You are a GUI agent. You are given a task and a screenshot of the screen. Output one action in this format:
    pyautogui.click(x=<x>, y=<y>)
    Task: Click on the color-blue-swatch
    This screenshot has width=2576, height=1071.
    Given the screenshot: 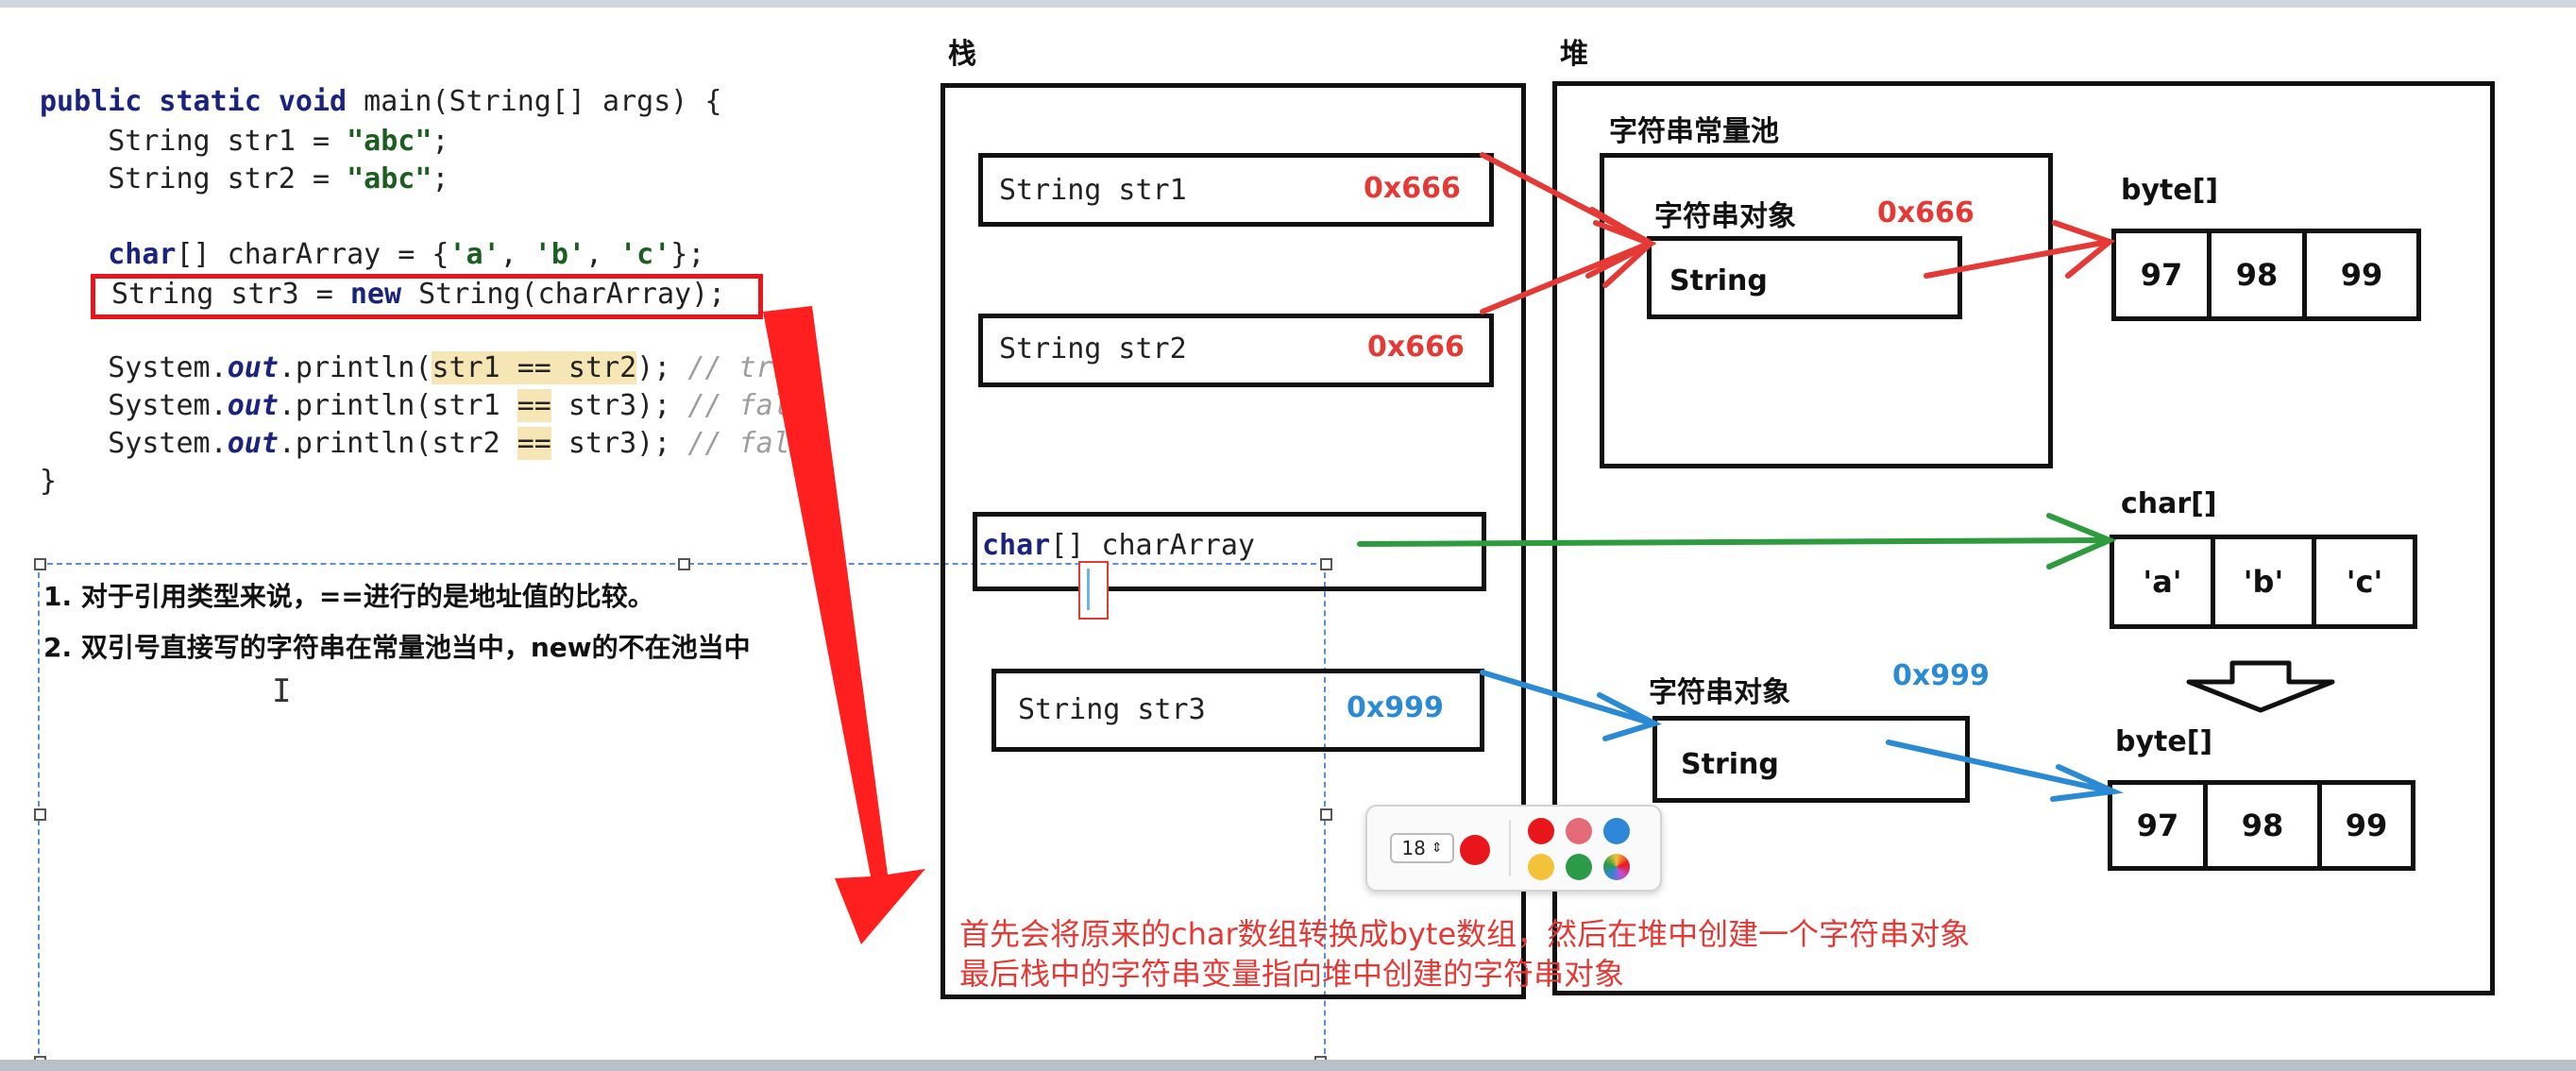 What is the action you would take?
    pyautogui.click(x=1616, y=831)
    